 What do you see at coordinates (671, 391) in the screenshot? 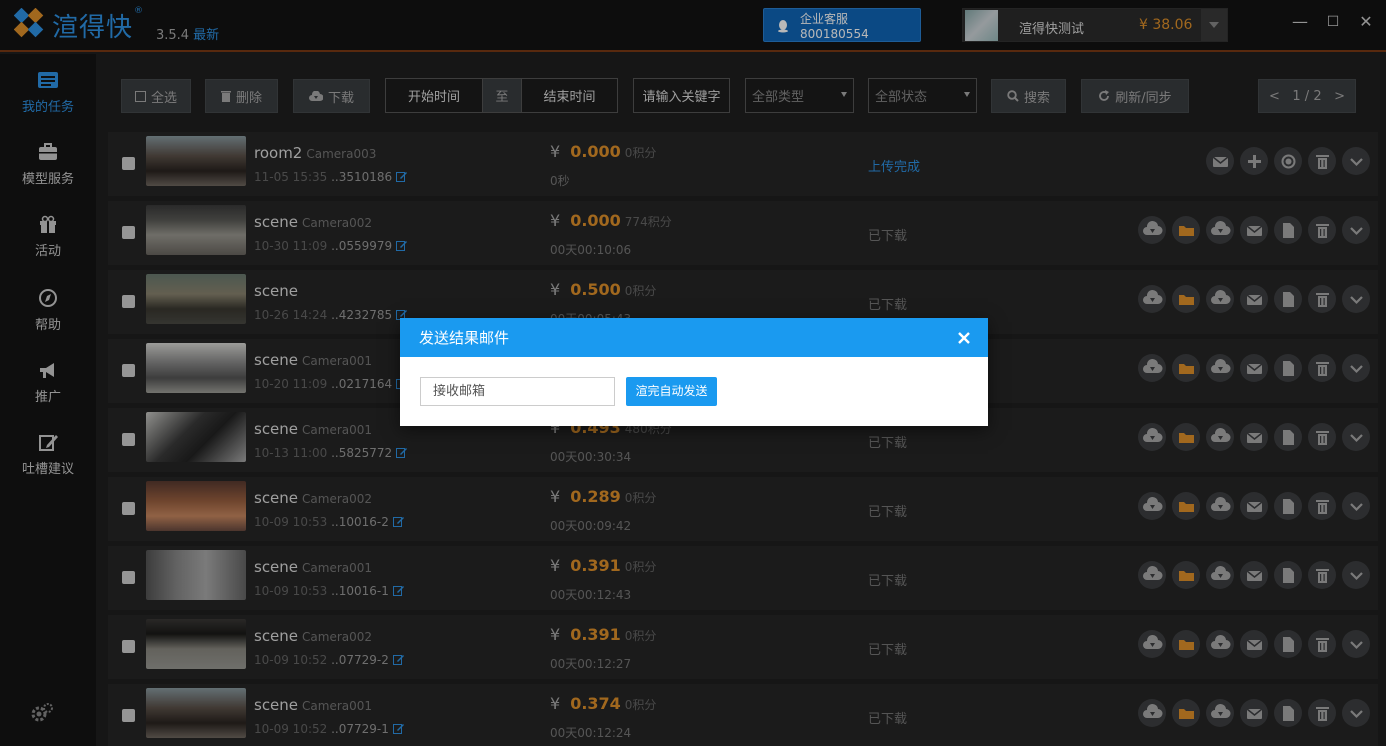
I see `auto-send-button: 渲完自动发送` at bounding box center [671, 391].